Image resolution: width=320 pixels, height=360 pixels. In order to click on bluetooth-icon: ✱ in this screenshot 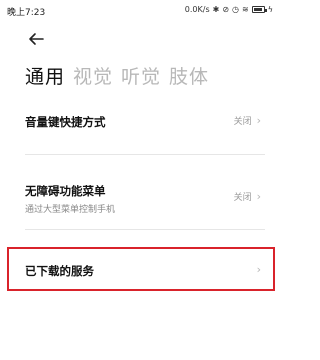, I will do `click(216, 9)`.